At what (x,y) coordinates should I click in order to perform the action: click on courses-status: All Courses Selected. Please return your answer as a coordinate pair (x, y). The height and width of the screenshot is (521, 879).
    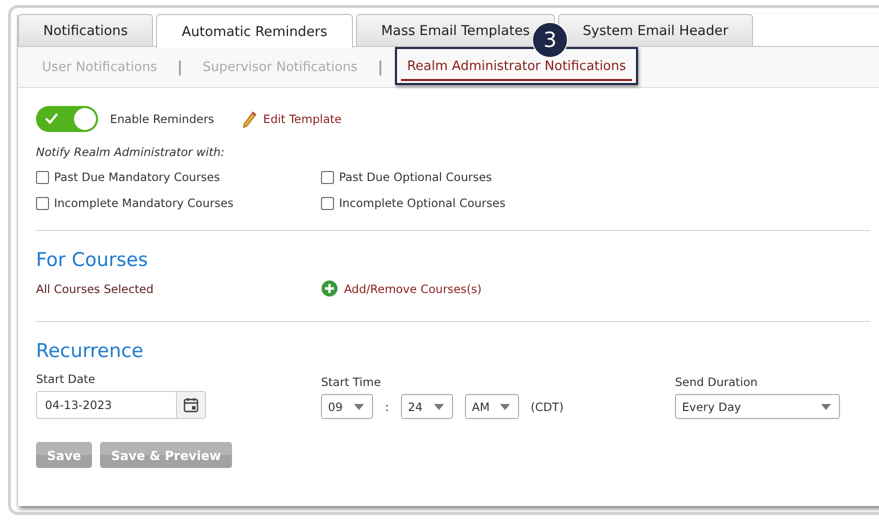
    Looking at the image, I should click on (95, 289).